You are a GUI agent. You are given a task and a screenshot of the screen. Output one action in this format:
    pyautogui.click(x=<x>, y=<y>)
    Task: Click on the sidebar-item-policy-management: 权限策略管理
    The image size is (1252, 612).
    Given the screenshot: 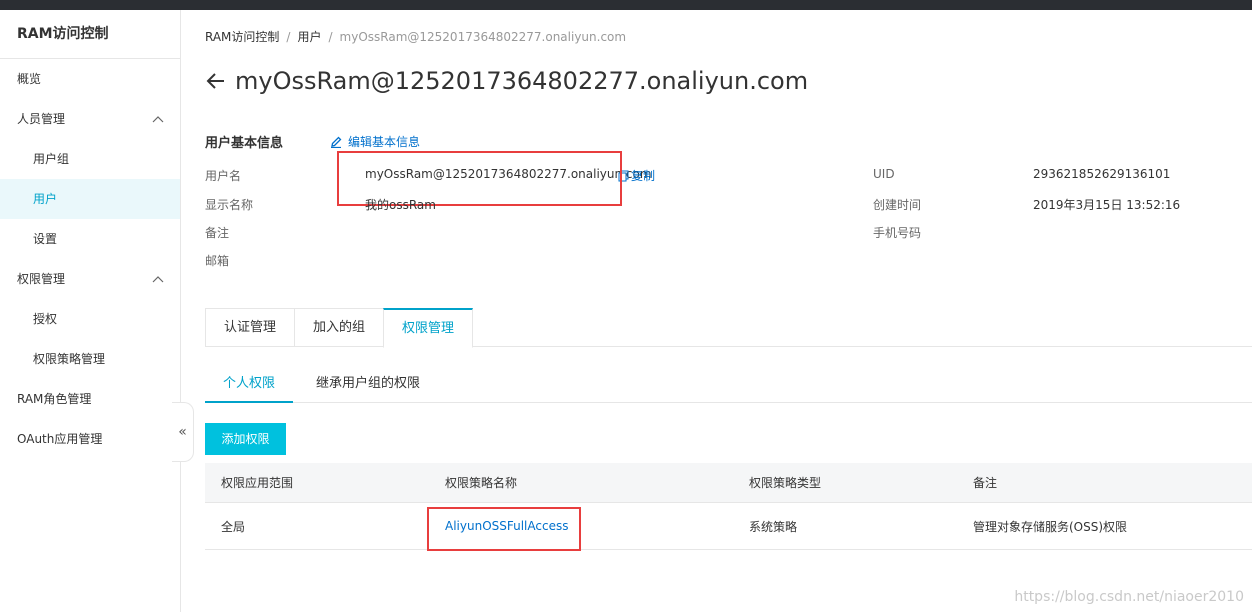 What is the action you would take?
    pyautogui.click(x=90, y=359)
    